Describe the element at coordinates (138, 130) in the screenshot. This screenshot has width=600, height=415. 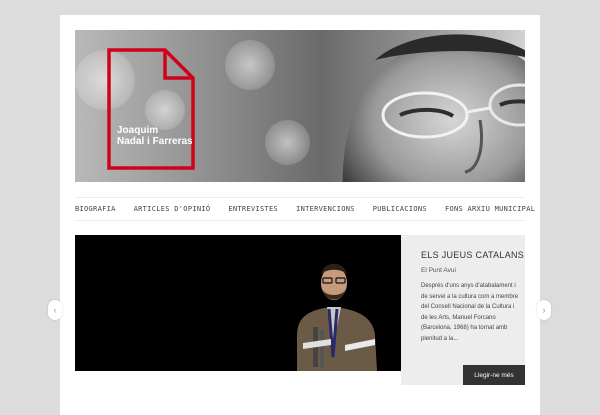
I see `logo-line1: Joaquim` at that location.